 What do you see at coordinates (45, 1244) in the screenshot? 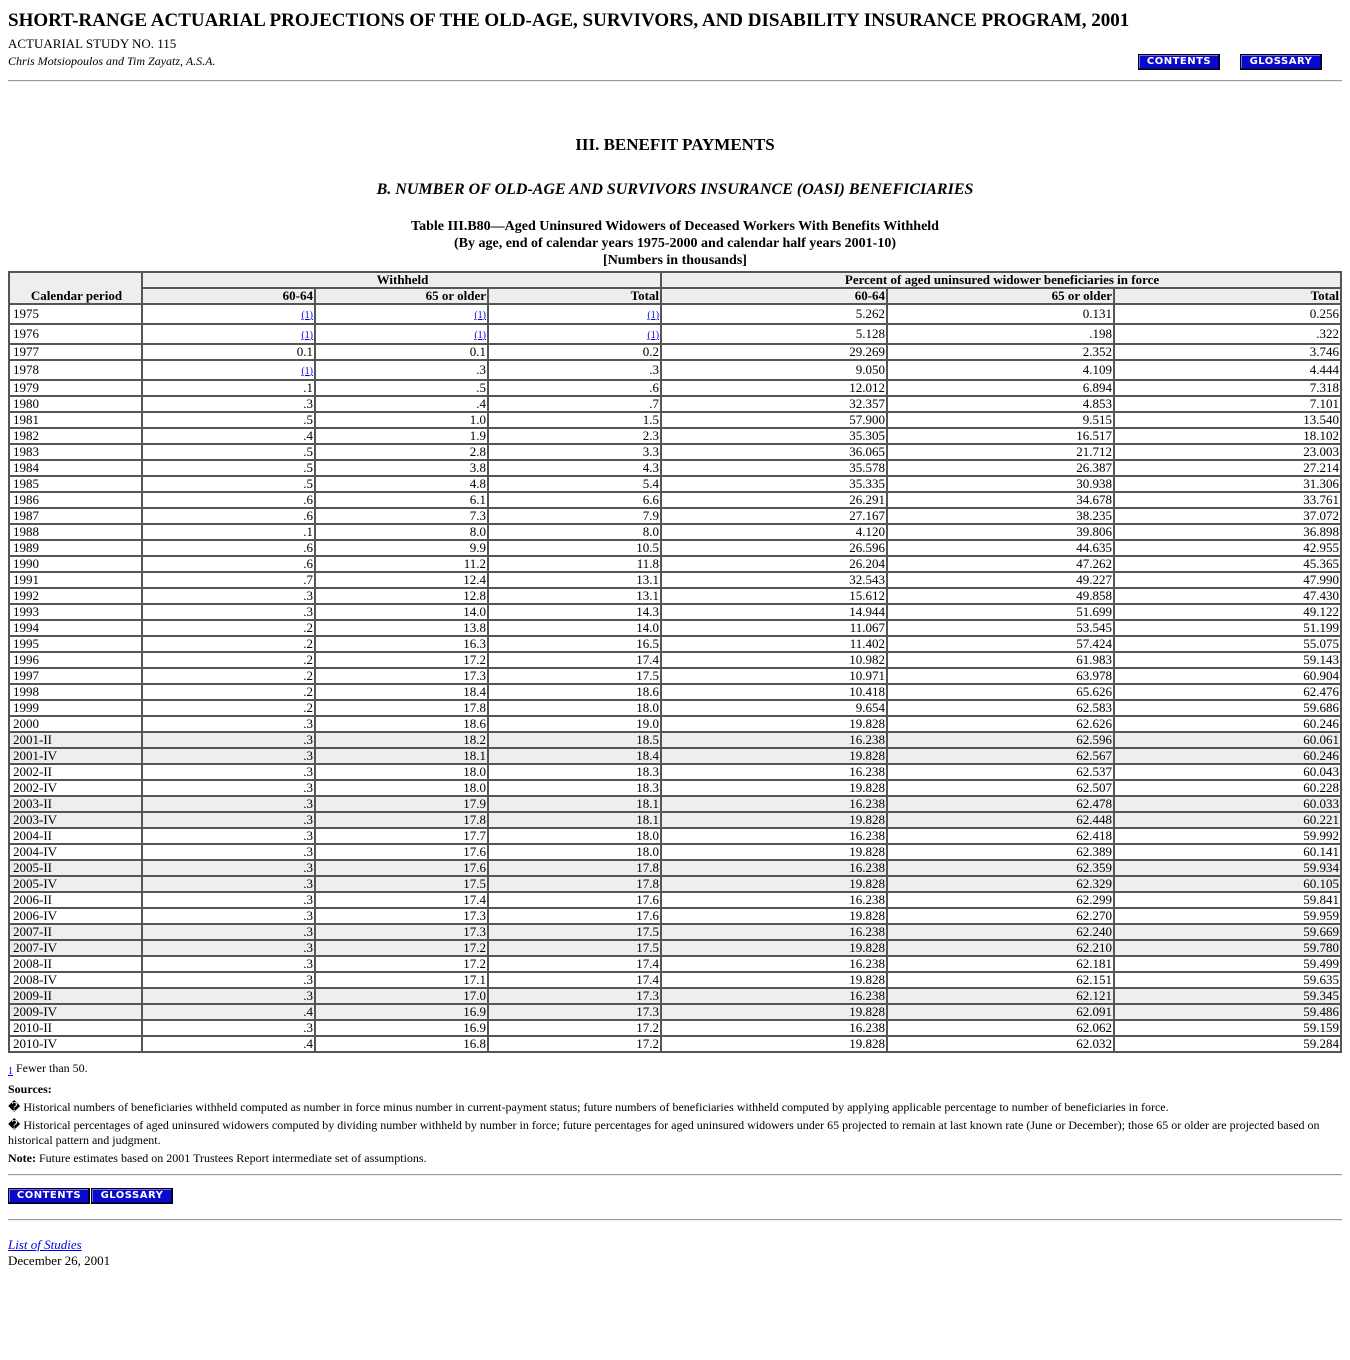
I see `list-of-studies-link: List of Studies` at bounding box center [45, 1244].